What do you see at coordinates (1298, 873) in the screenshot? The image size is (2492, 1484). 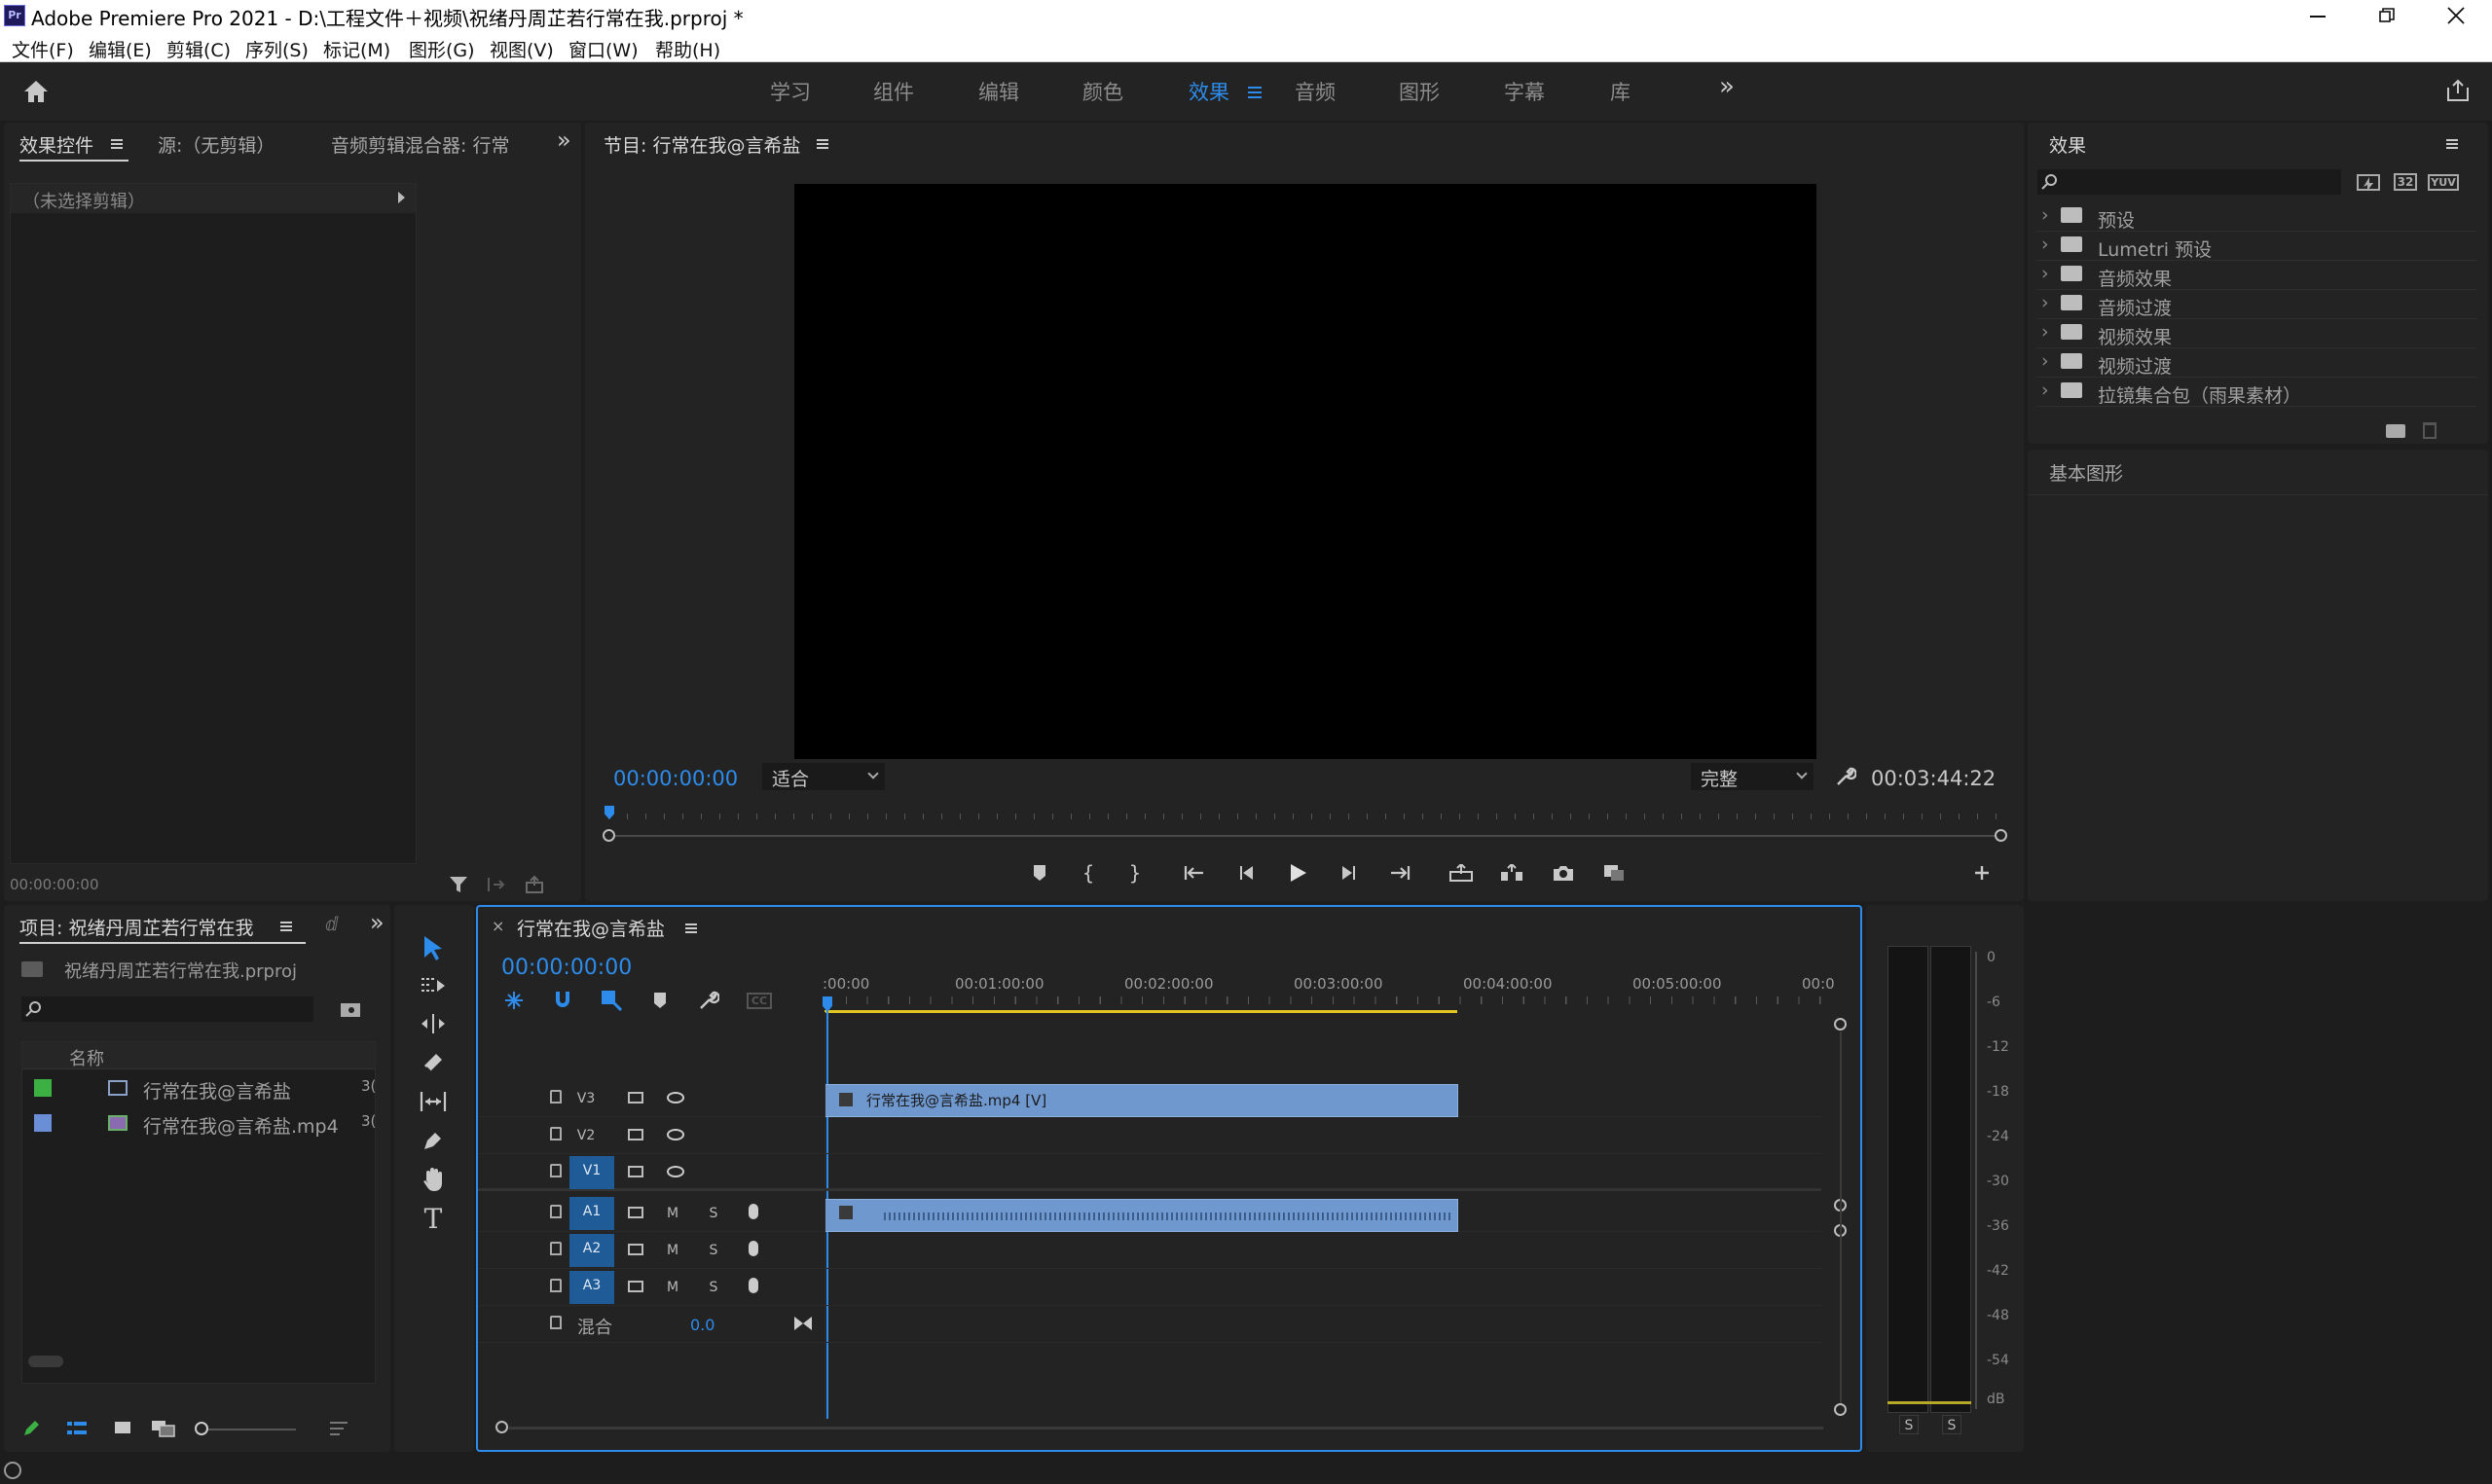 I see `play-icon` at bounding box center [1298, 873].